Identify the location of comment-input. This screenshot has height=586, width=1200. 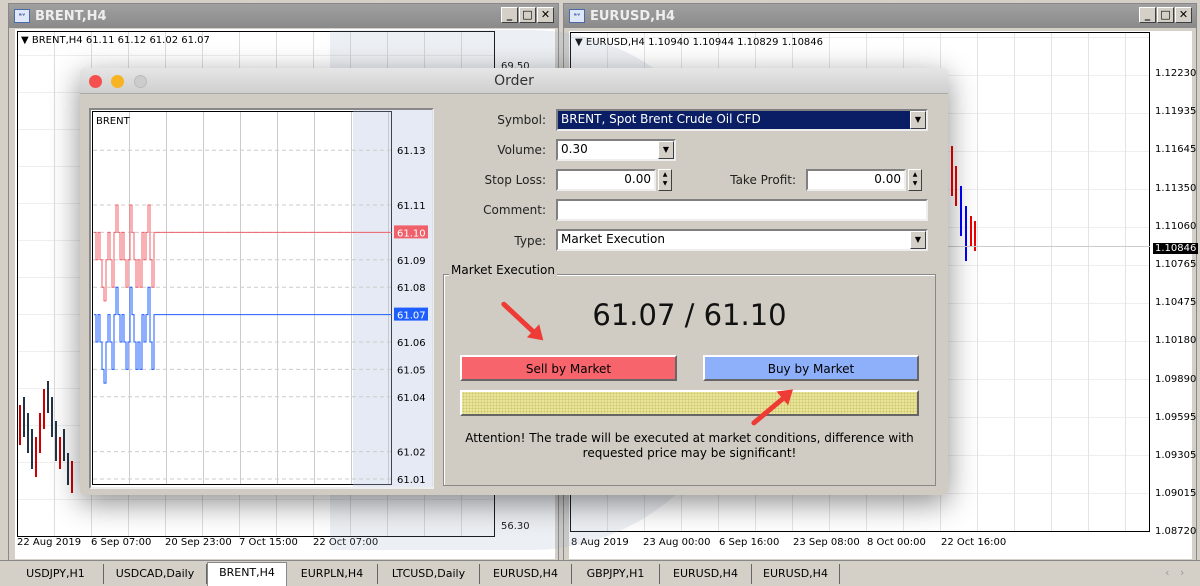
(742, 210).